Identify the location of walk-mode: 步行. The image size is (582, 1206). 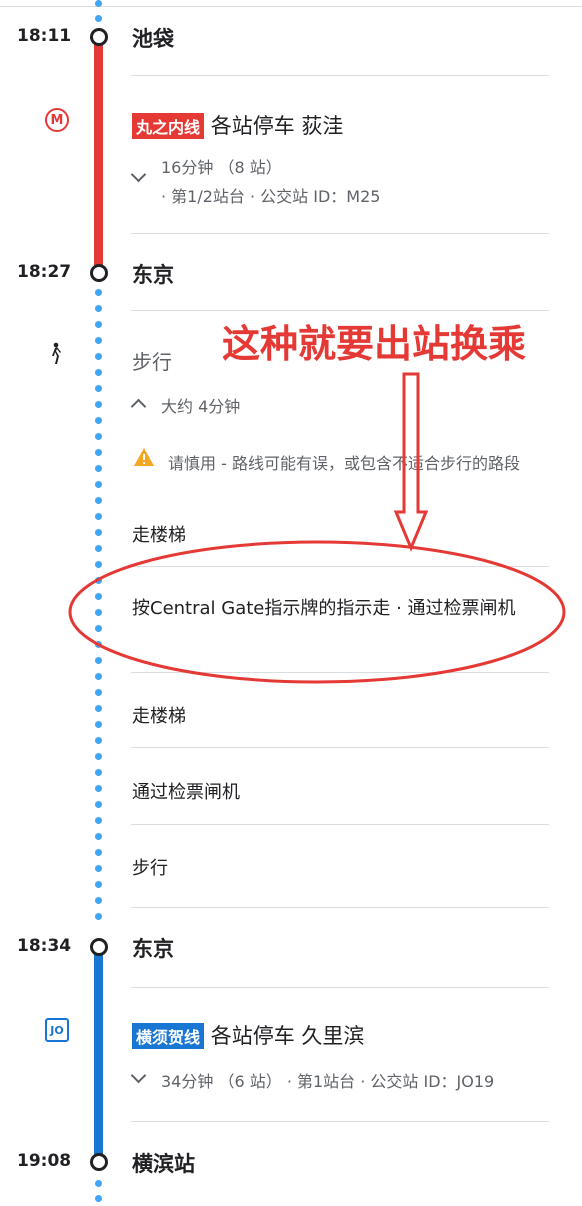
(152, 362).